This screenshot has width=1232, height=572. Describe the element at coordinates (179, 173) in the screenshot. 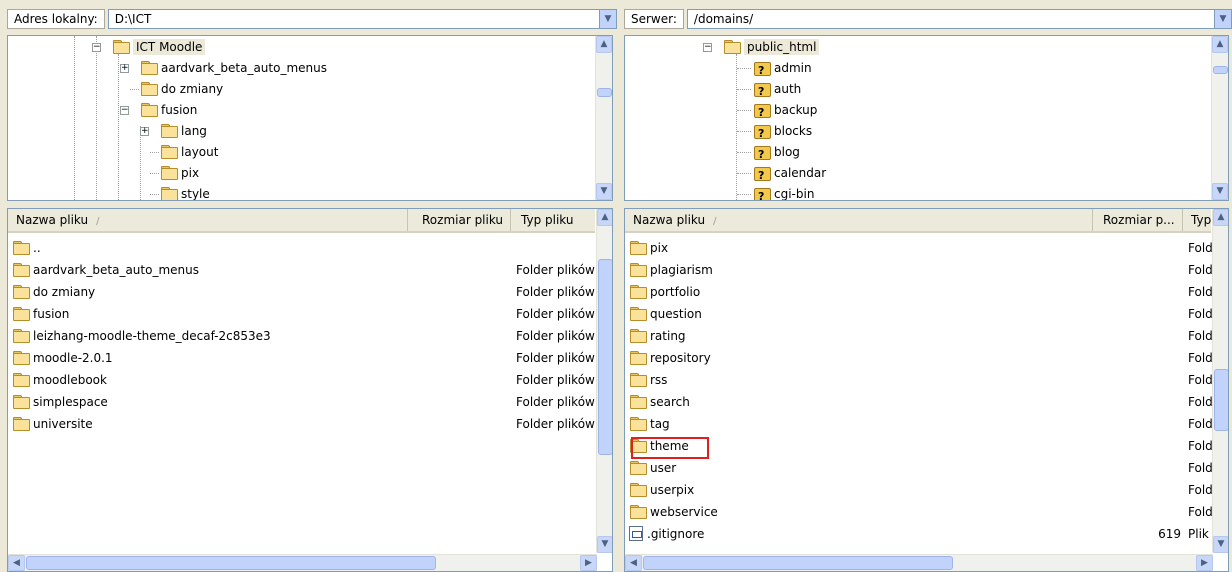

I see `tree-node: pix` at that location.